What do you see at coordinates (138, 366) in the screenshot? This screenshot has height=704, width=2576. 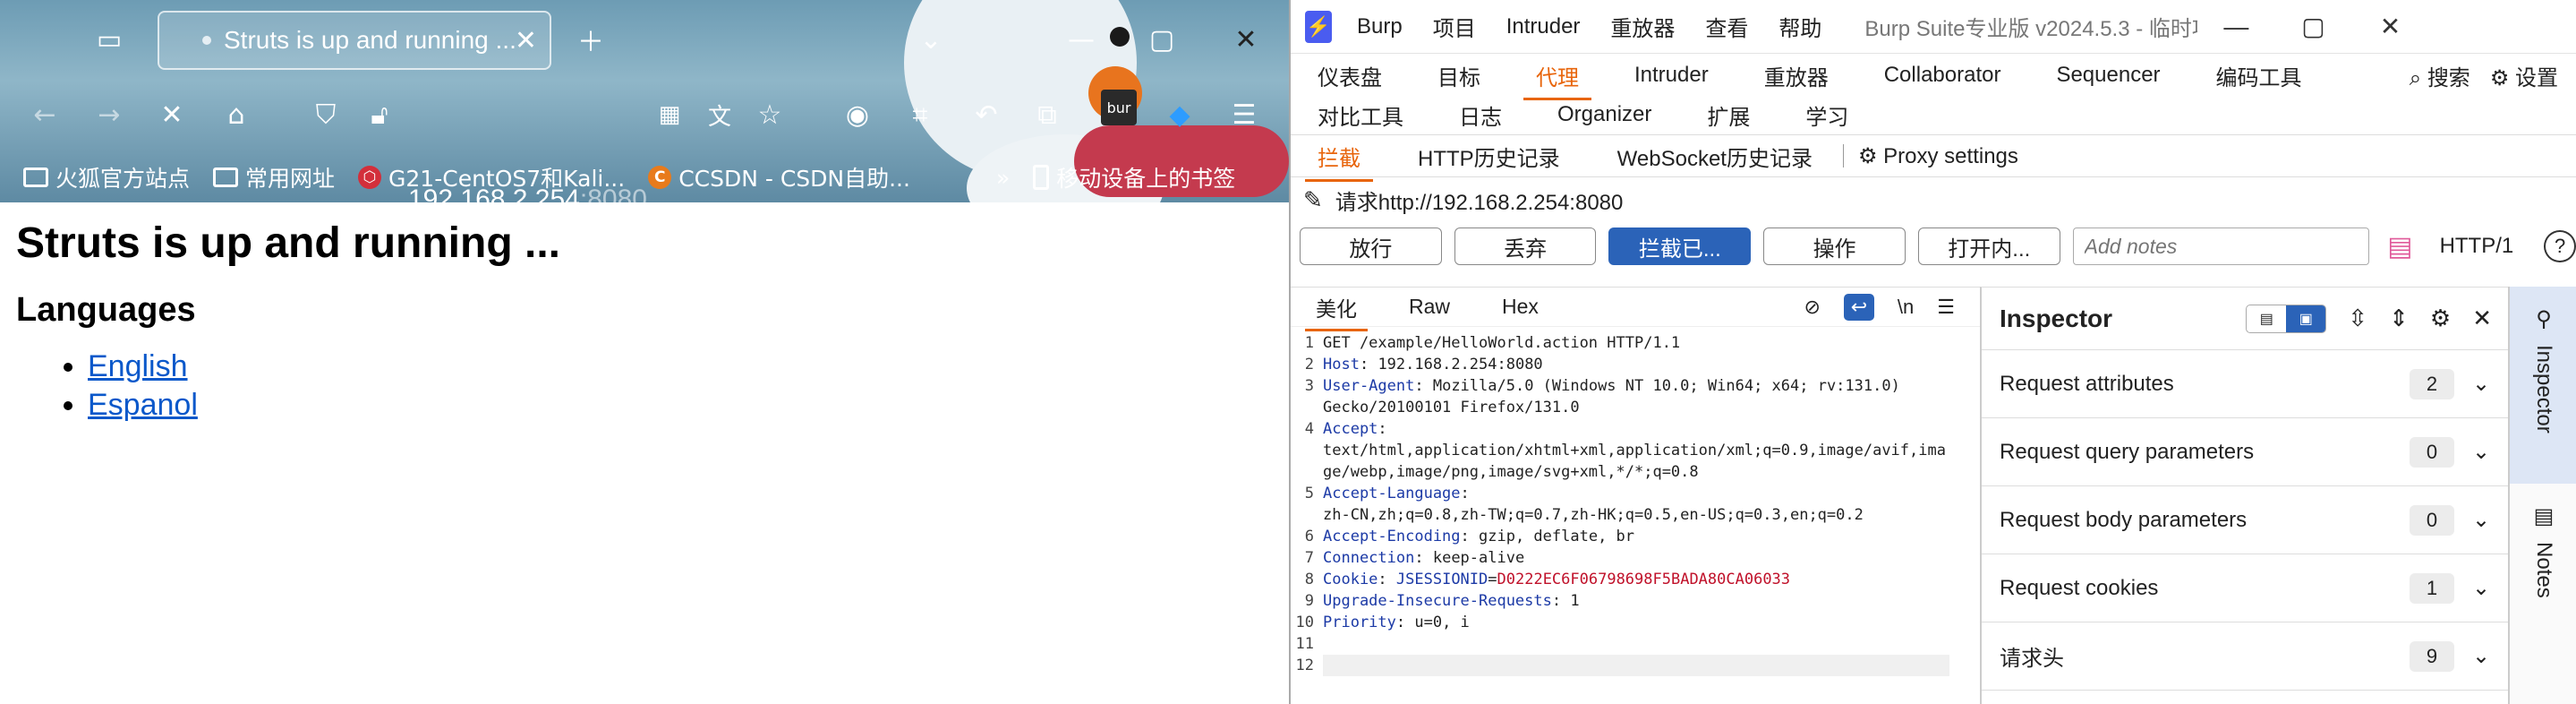 I see `link-english: English` at bounding box center [138, 366].